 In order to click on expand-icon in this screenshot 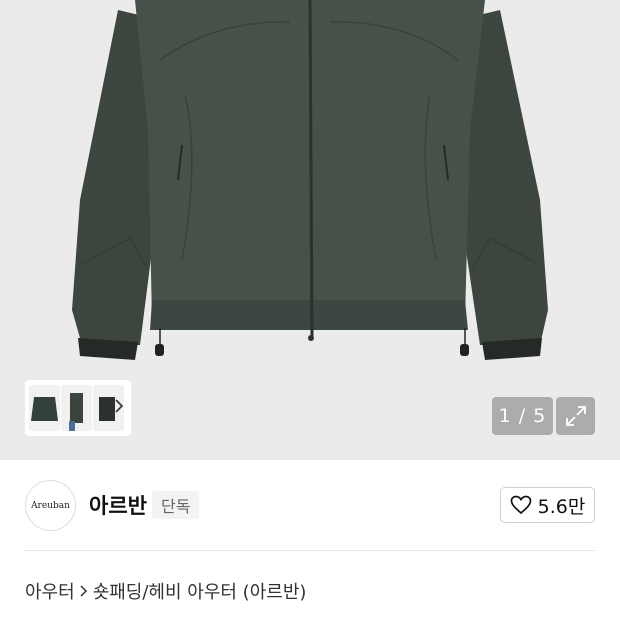, I will do `click(575, 416)`.